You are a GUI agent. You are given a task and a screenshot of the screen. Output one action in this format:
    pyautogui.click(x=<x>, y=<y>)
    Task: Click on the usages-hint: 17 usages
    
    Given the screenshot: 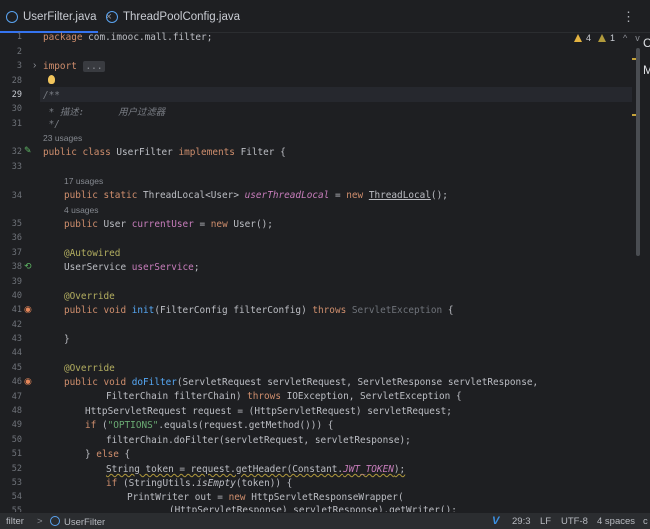 What is the action you would take?
    pyautogui.click(x=83, y=181)
    